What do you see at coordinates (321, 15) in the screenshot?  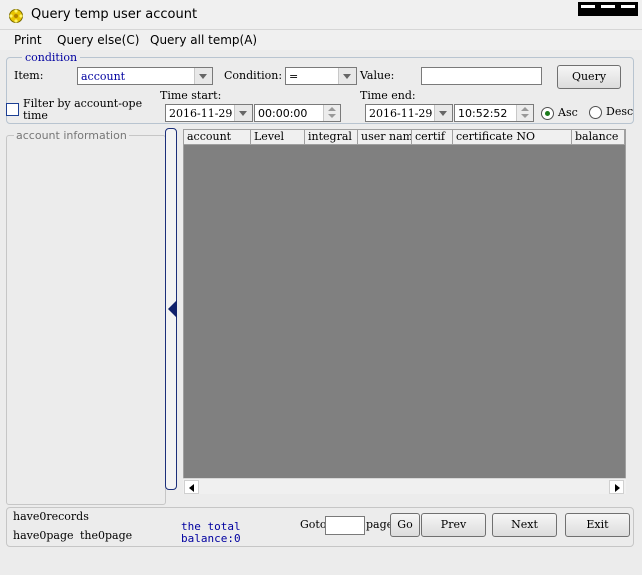 I see `title-bar: Query temp user account` at bounding box center [321, 15].